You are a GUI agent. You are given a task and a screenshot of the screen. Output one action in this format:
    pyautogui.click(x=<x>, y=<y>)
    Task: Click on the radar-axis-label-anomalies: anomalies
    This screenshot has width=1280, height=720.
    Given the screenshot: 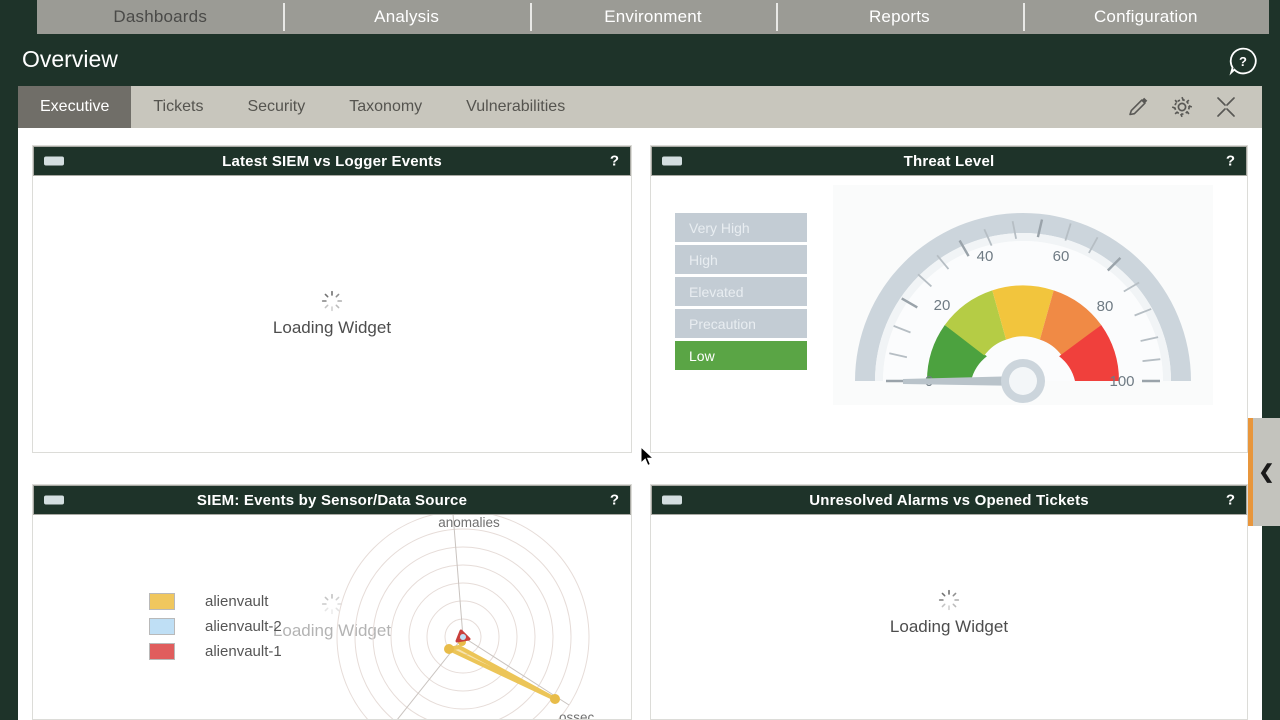 What is the action you would take?
    pyautogui.click(x=469, y=522)
    